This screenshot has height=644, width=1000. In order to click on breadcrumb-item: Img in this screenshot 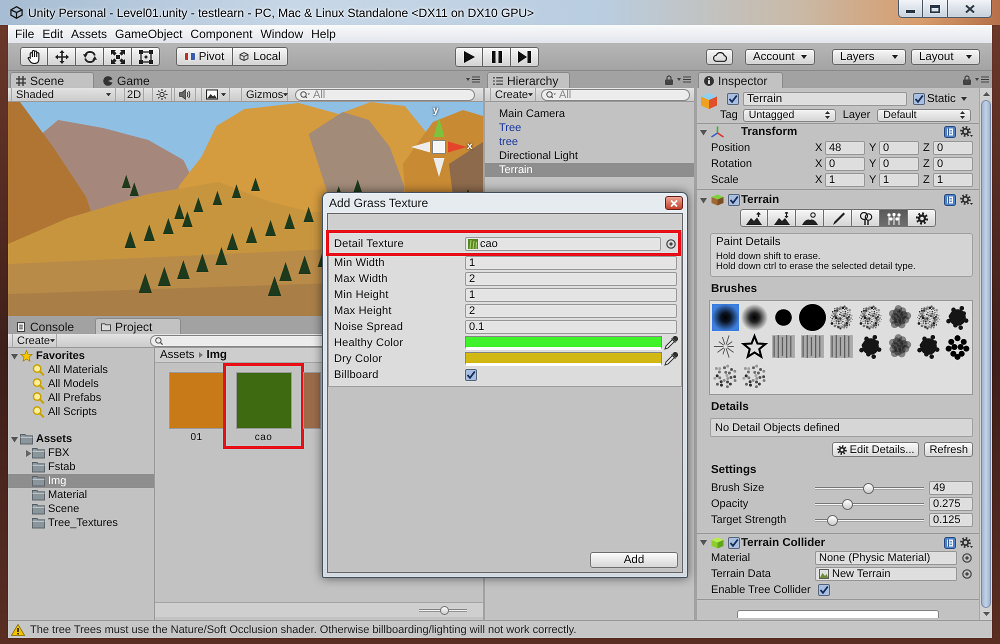, I will do `click(216, 355)`.